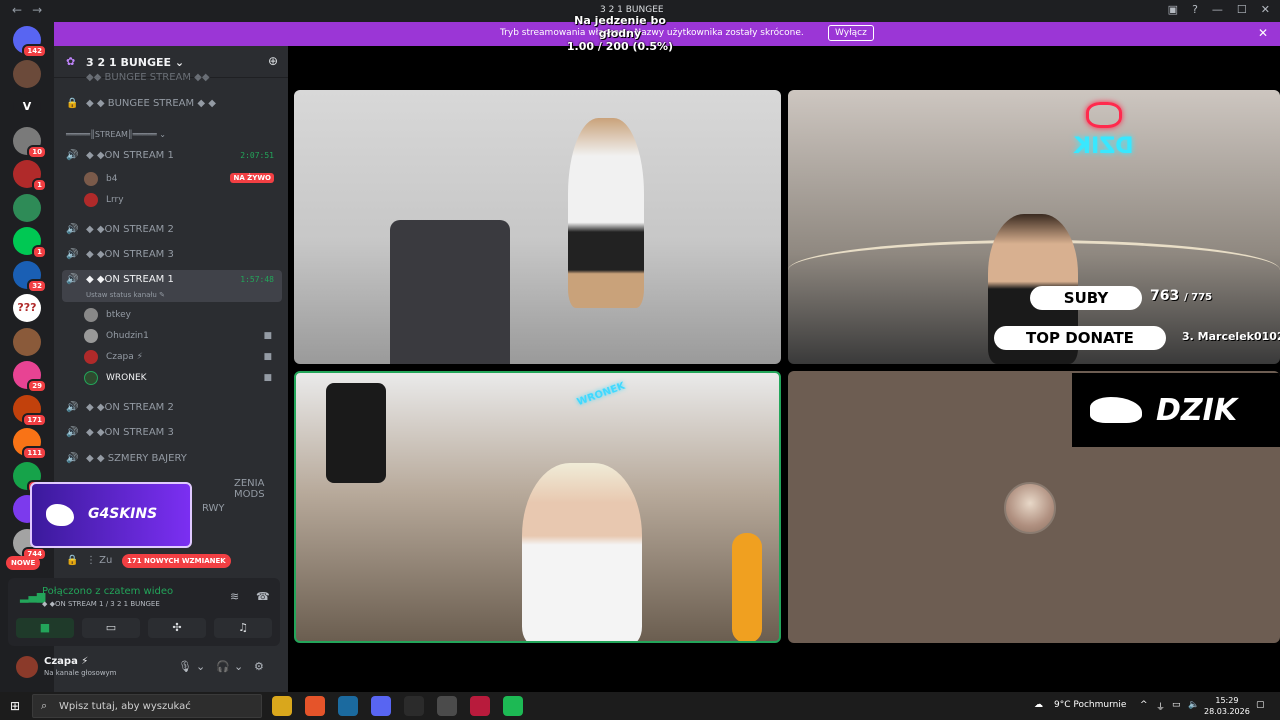 This screenshot has width=1280, height=720. What do you see at coordinates (42, 10) in the screenshot?
I see `forward-arrow-icon: →` at bounding box center [42, 10].